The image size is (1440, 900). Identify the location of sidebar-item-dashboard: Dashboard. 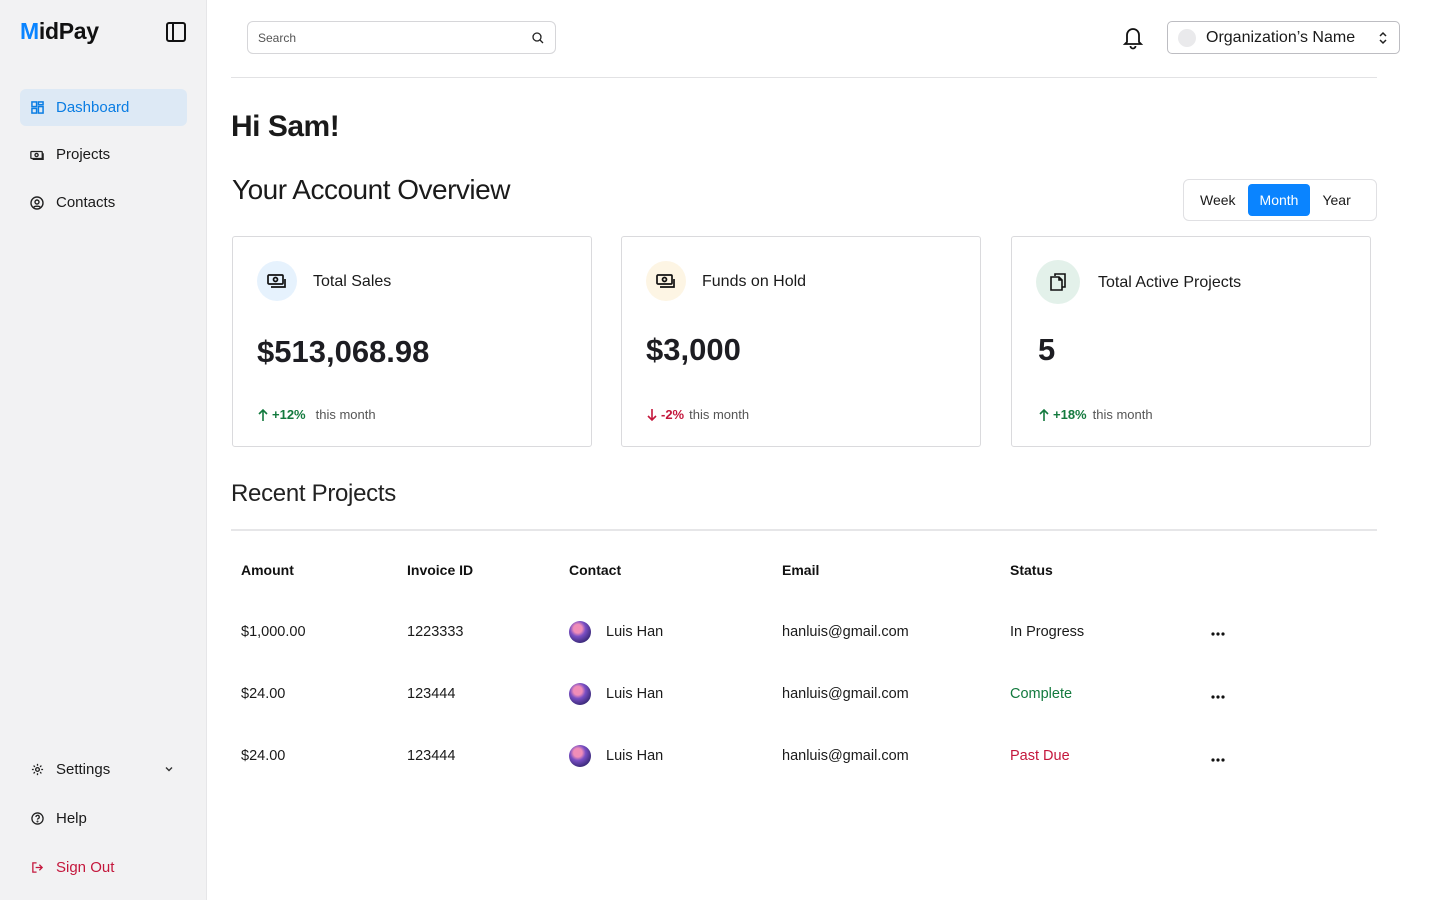
(103, 107).